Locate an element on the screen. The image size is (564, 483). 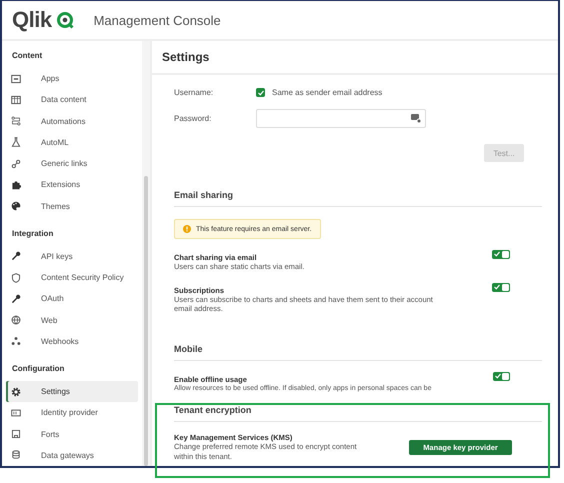
sidebar-item: Identity provider is located at coordinates (72, 413).